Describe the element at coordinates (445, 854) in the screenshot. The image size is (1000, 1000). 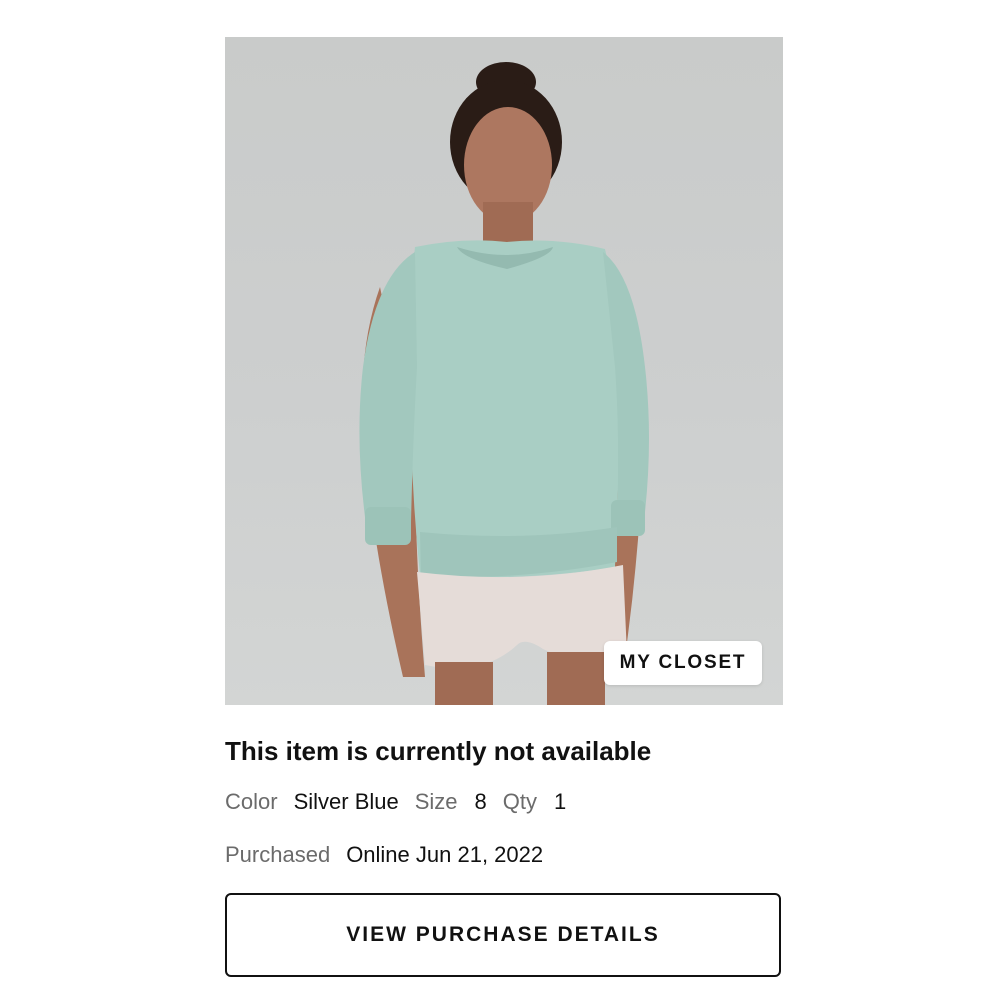
I see `purchased-value: Online Jun 21, 2022` at that location.